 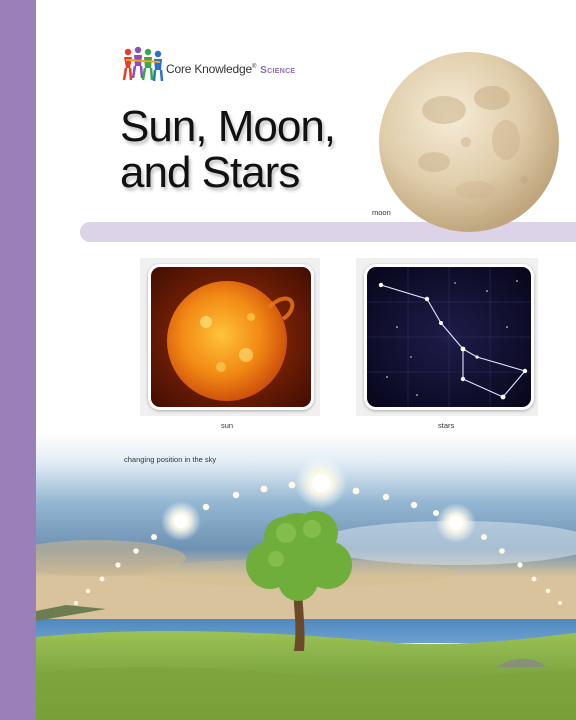 I want to click on brand-text: Core Knowledge, so click(x=209, y=69).